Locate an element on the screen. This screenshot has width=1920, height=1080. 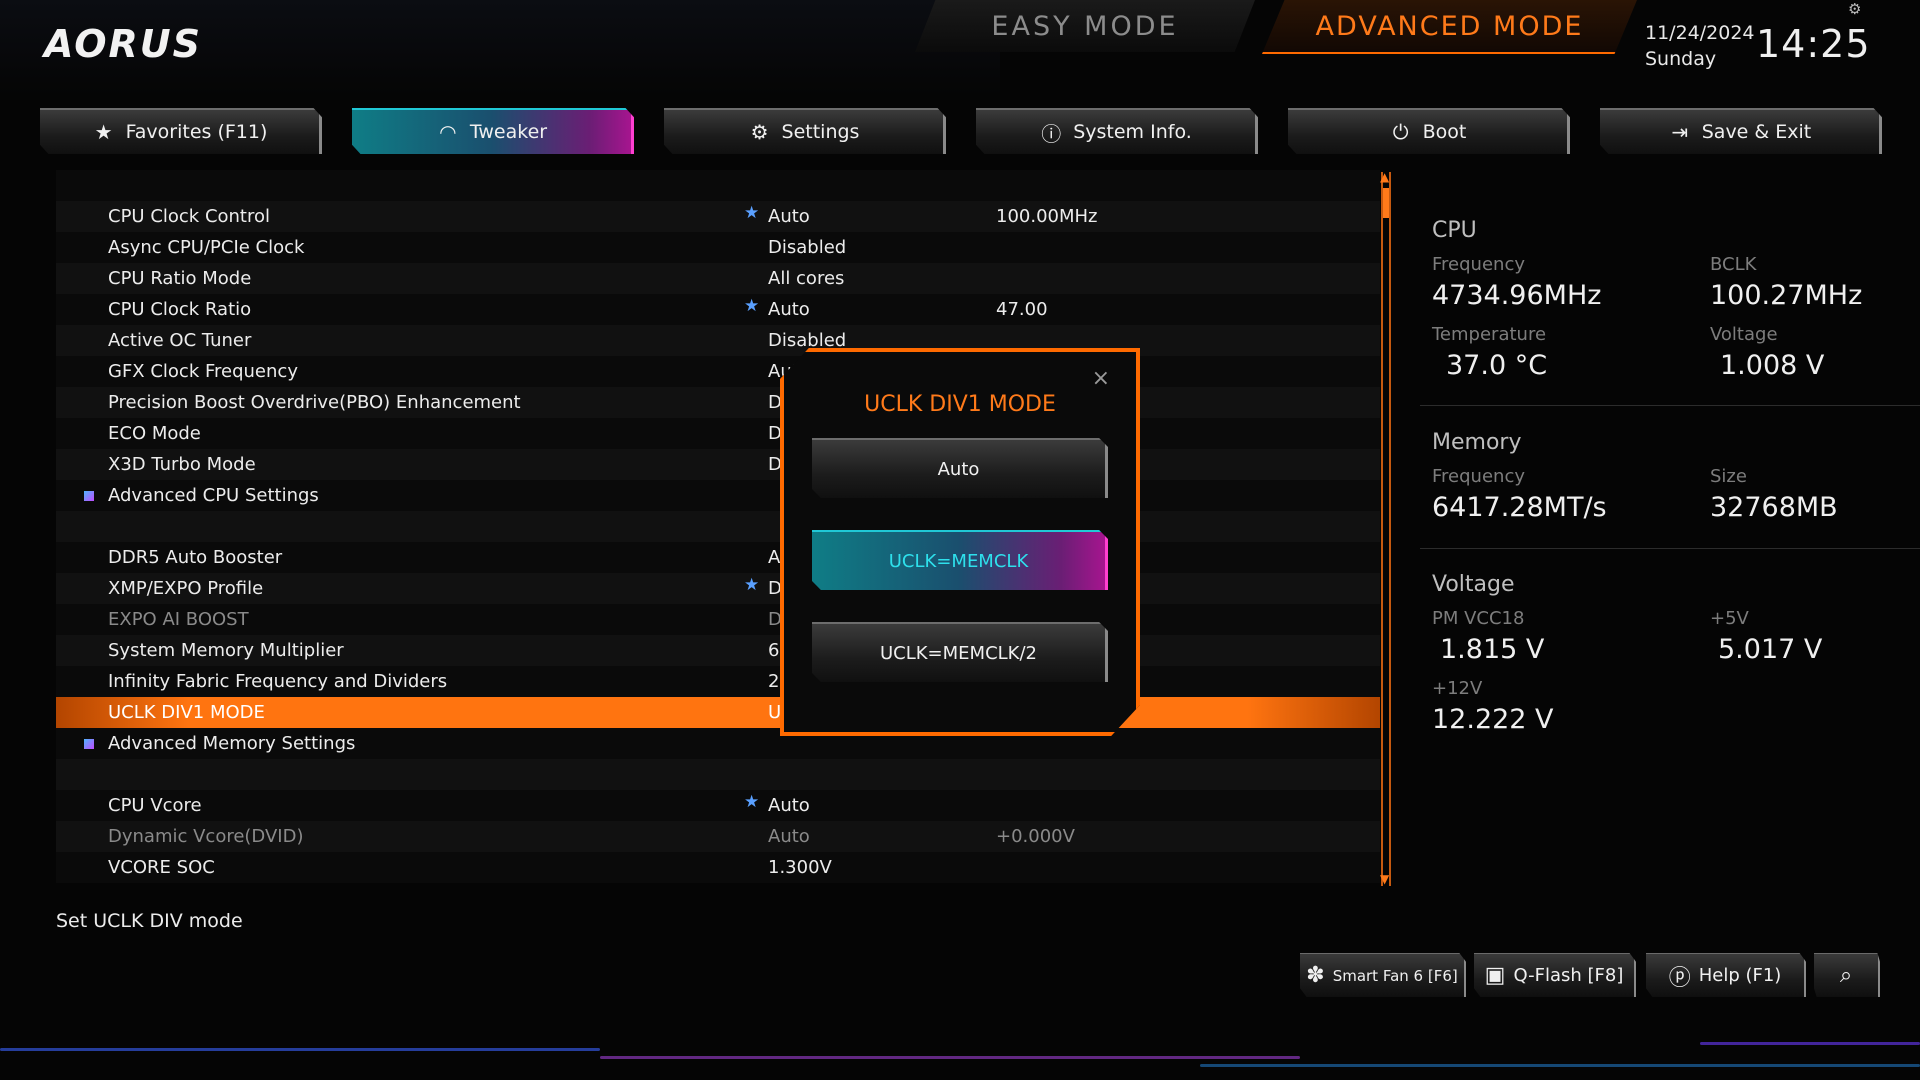
scrollbar-track is located at coordinates (1386, 529).